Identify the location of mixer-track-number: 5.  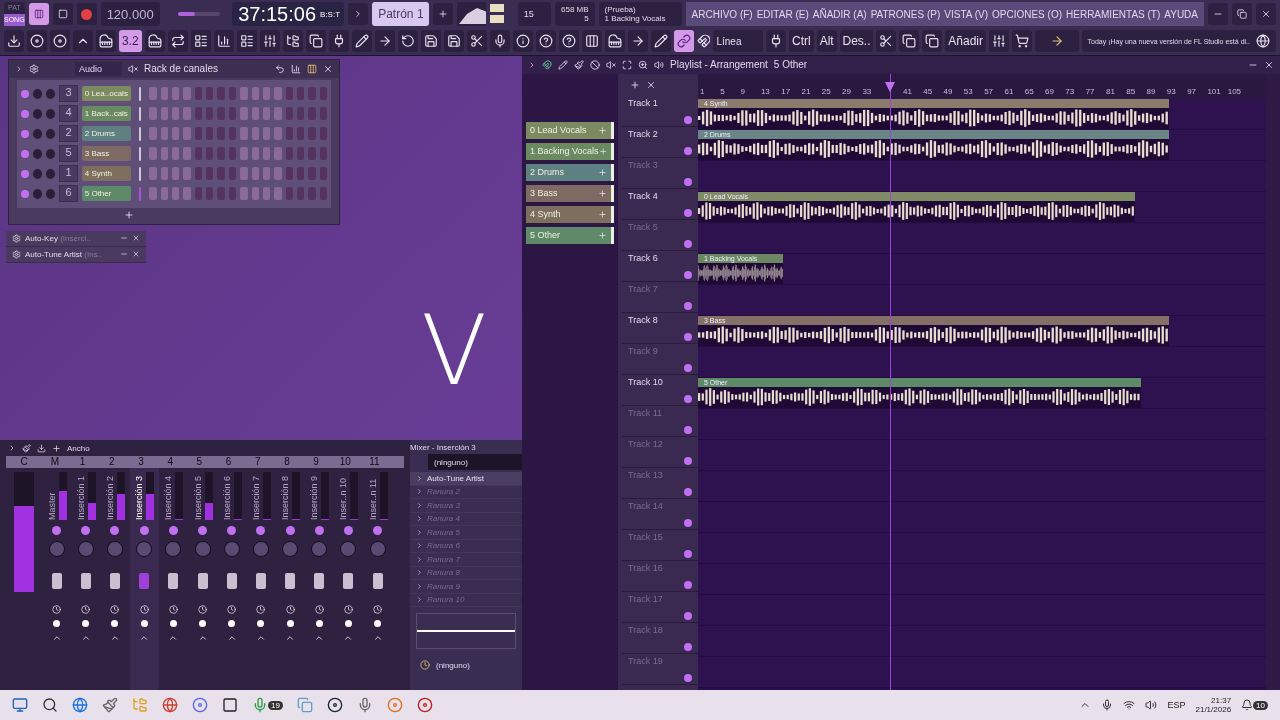
(68, 154).